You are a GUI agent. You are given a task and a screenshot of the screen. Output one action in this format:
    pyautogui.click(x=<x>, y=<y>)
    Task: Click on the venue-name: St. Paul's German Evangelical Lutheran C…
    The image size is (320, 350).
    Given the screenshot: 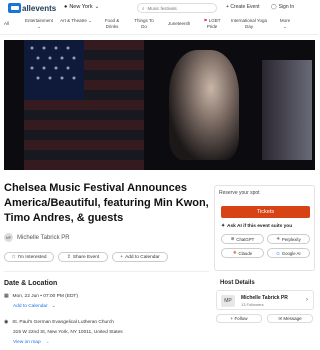 What is the action you would take?
    pyautogui.click(x=63, y=322)
    